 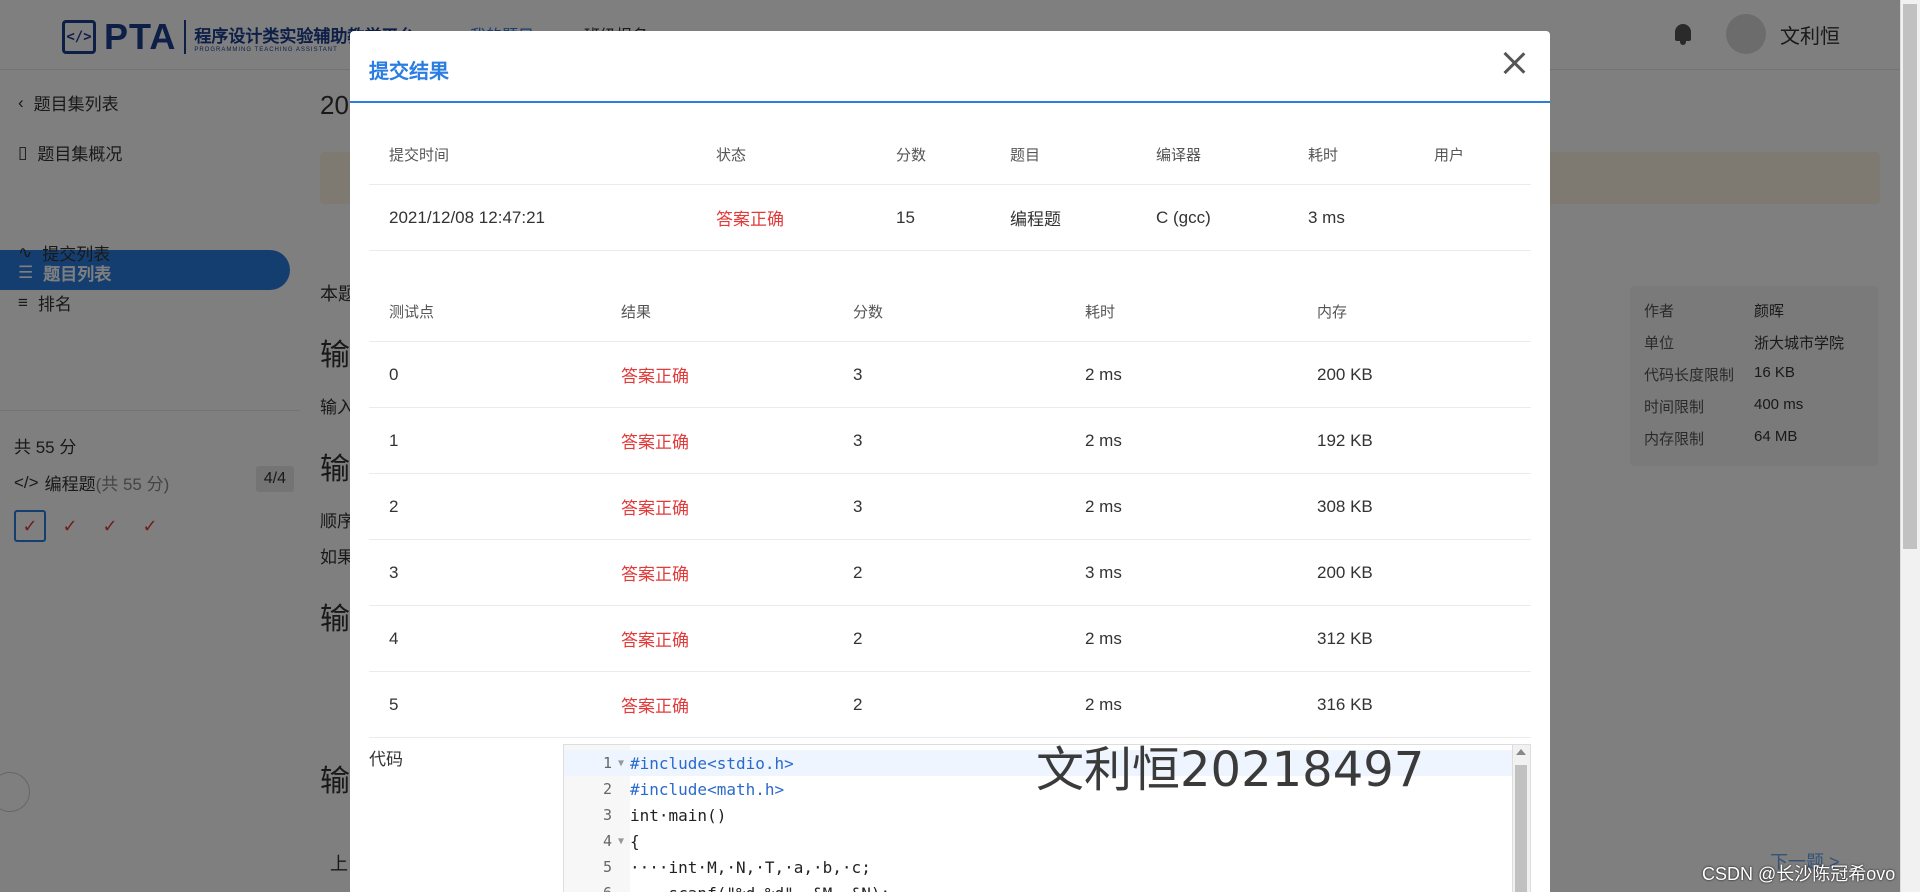 What do you see at coordinates (607, 789) in the screenshot?
I see `line-number: 2` at bounding box center [607, 789].